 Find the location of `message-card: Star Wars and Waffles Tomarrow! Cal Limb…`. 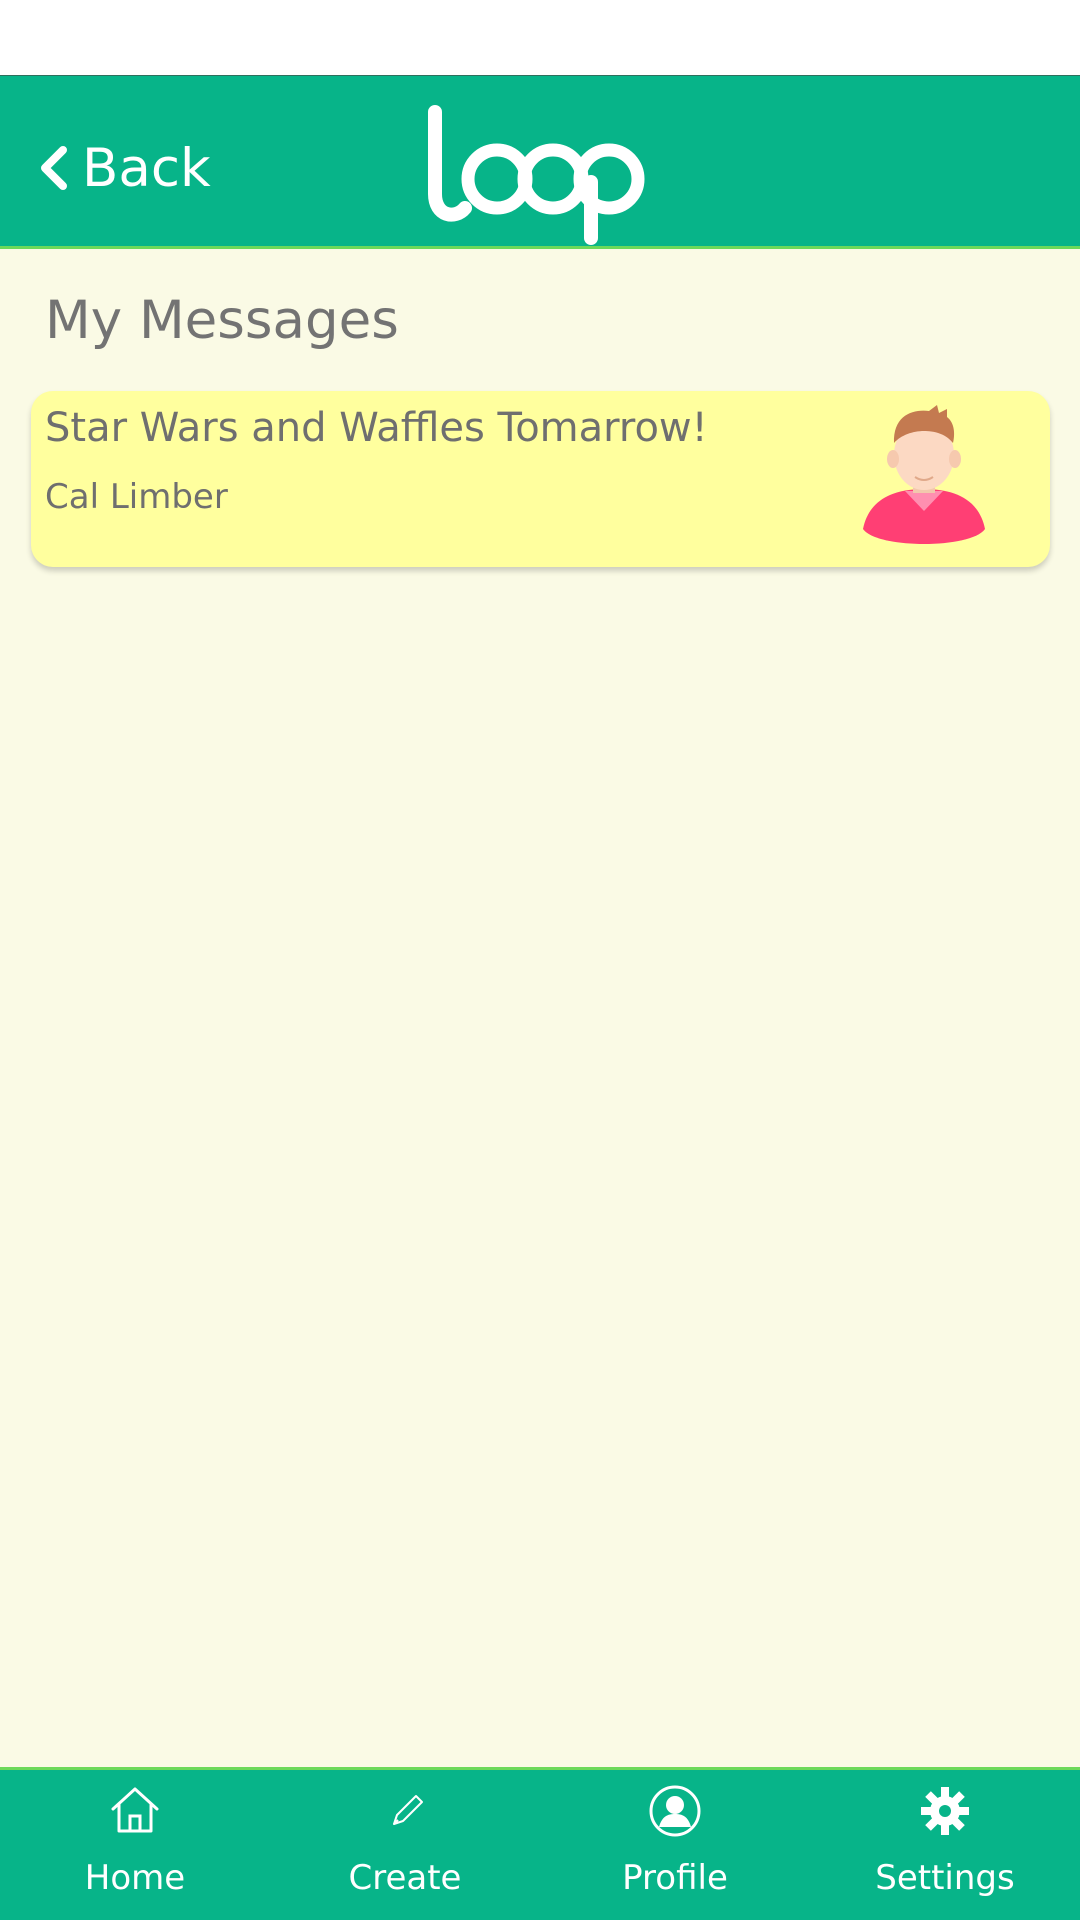

message-card: Star Wars and Waffles Tomarrow! Cal Limb… is located at coordinates (540, 479).